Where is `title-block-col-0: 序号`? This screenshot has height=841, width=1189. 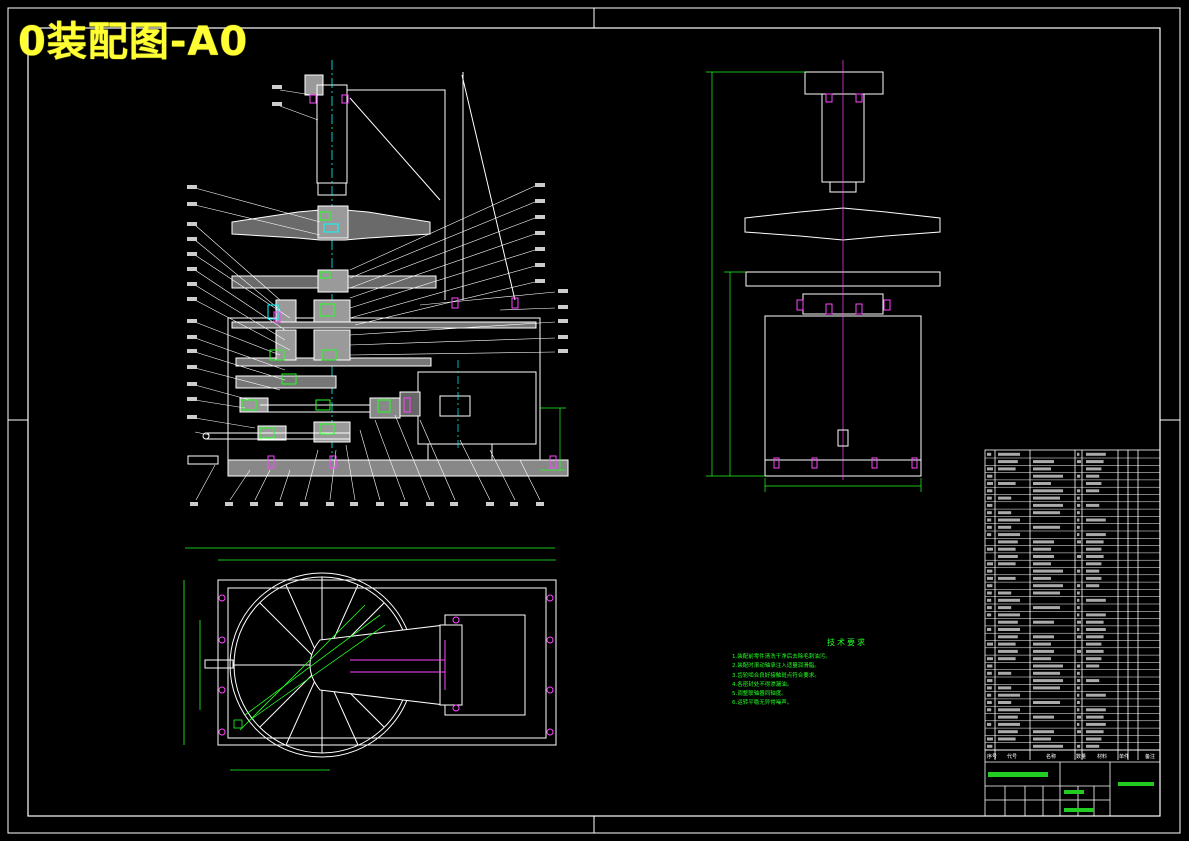 title-block-col-0: 序号 is located at coordinates (992, 756).